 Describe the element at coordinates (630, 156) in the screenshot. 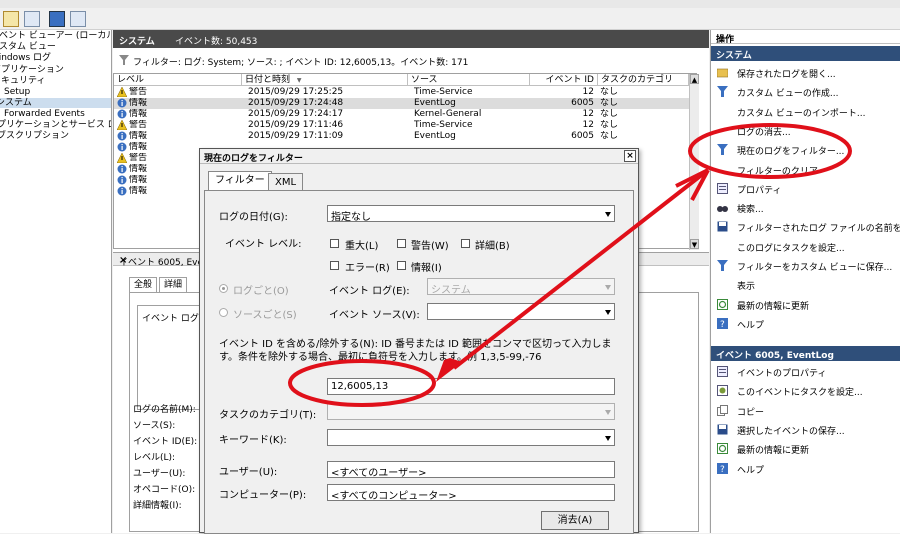

I see `close-icon: ×` at that location.